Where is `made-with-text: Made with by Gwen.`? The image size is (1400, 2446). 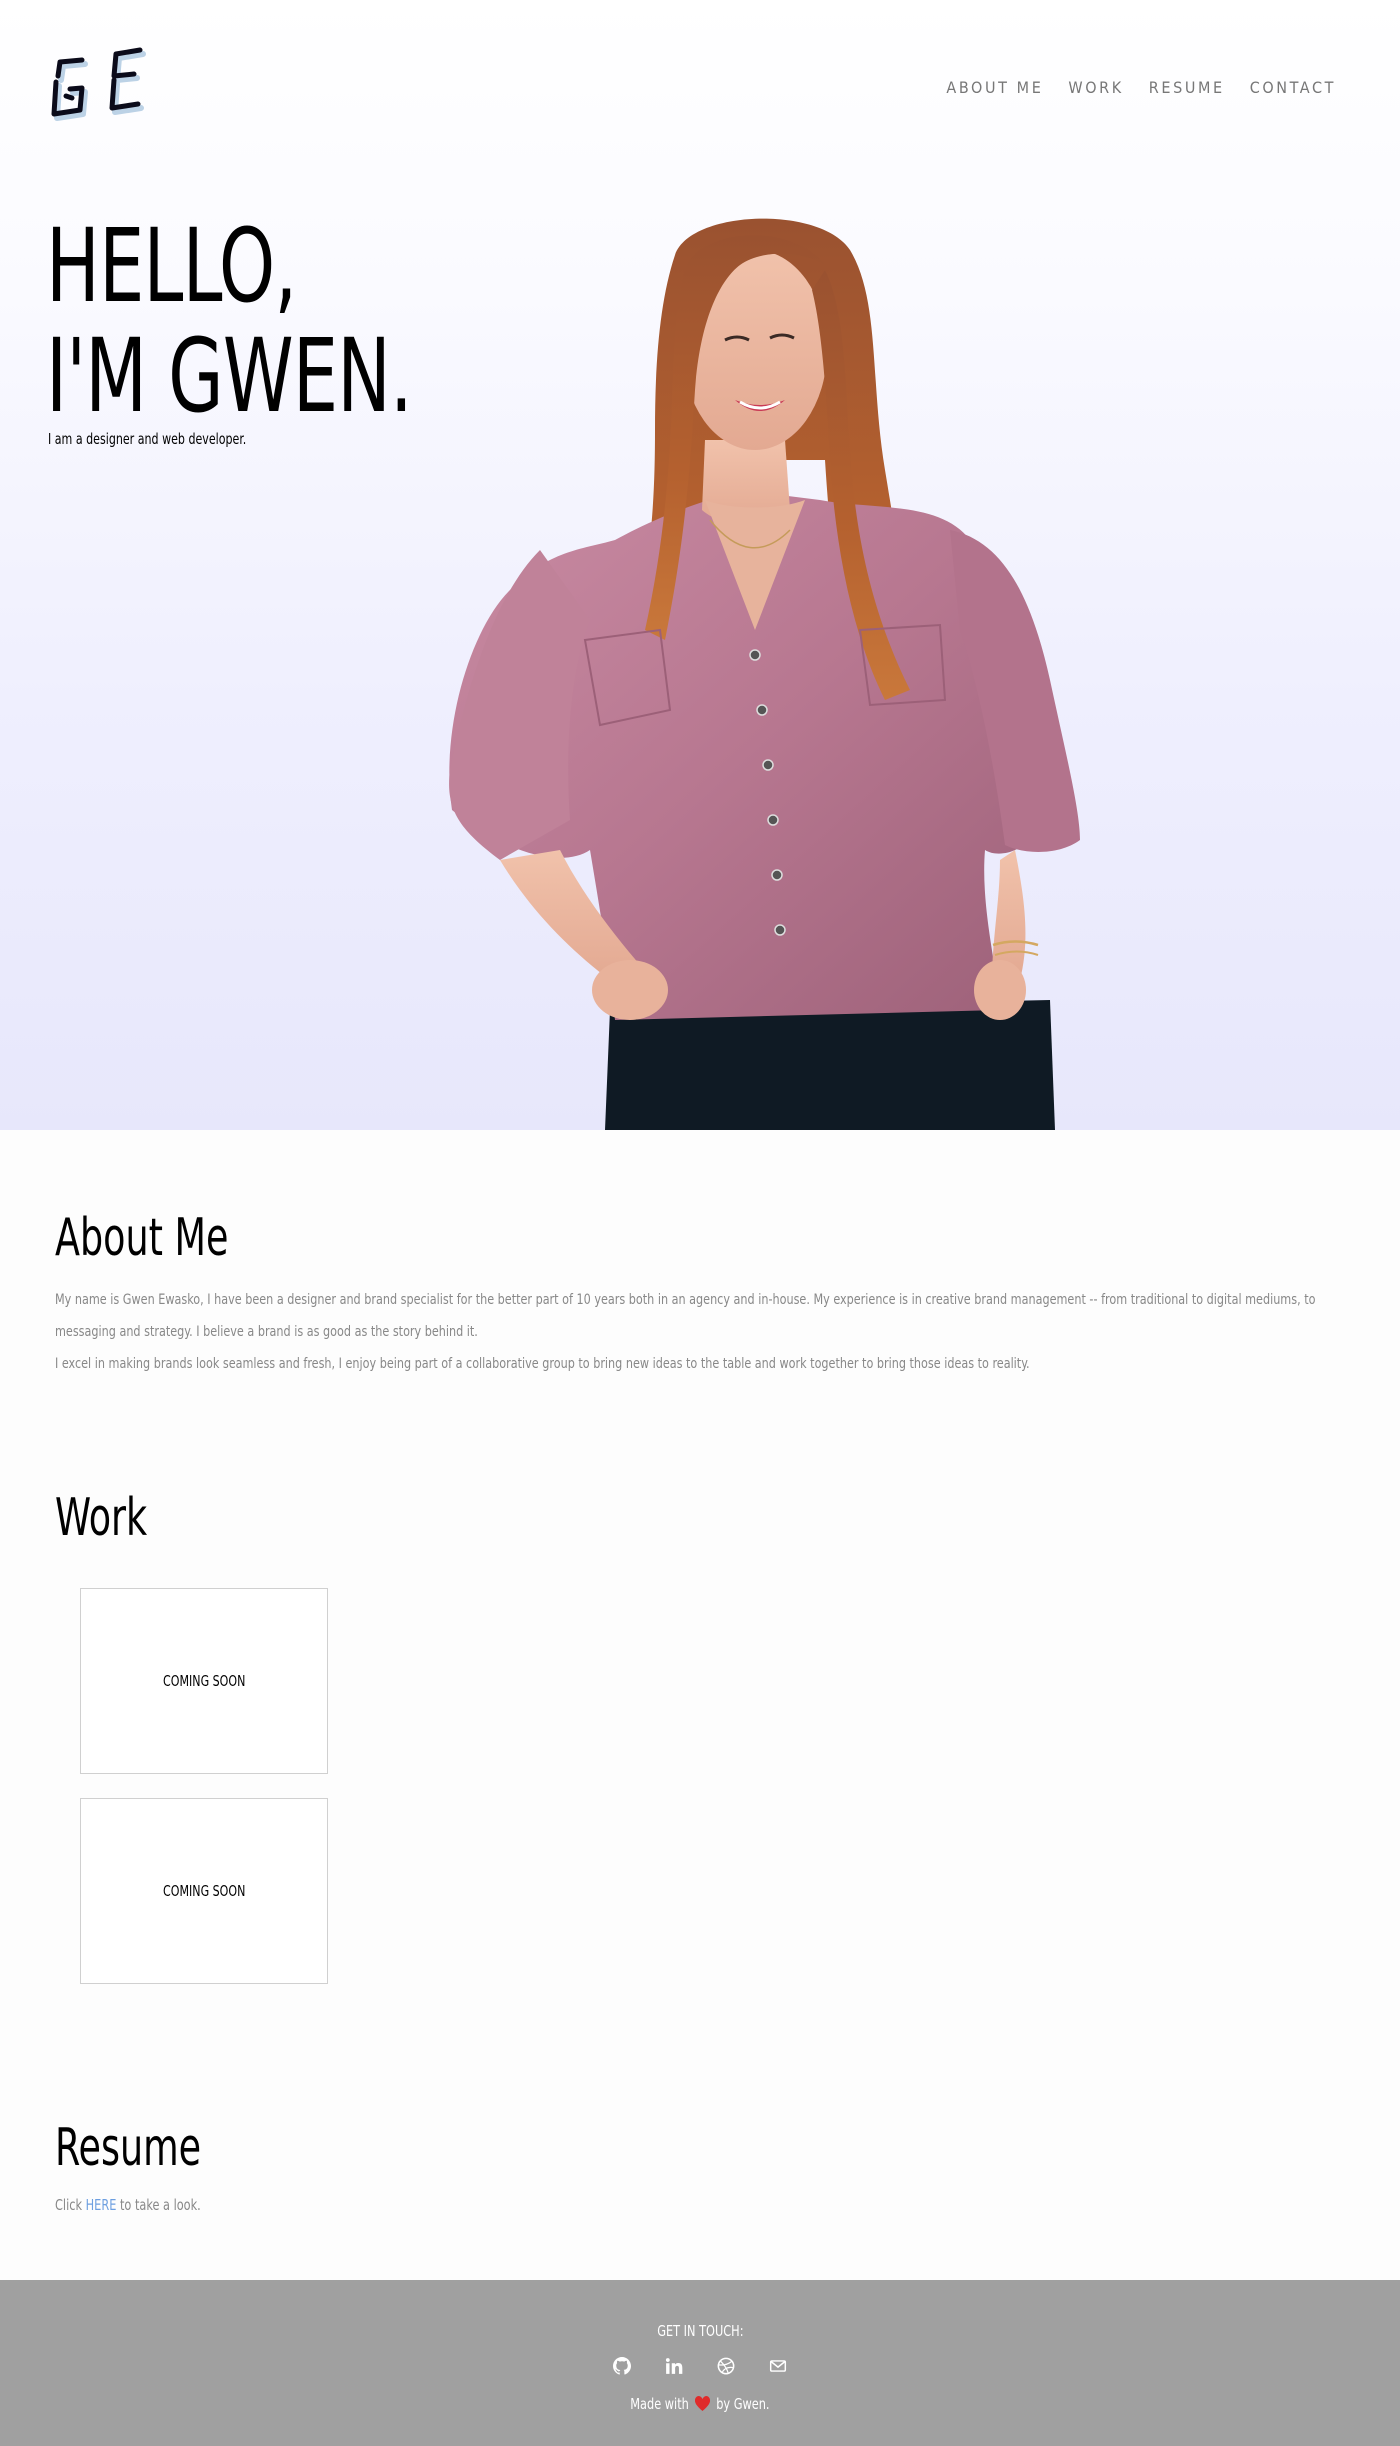
made-with-text: Made with by Gwen. is located at coordinates (700, 2404).